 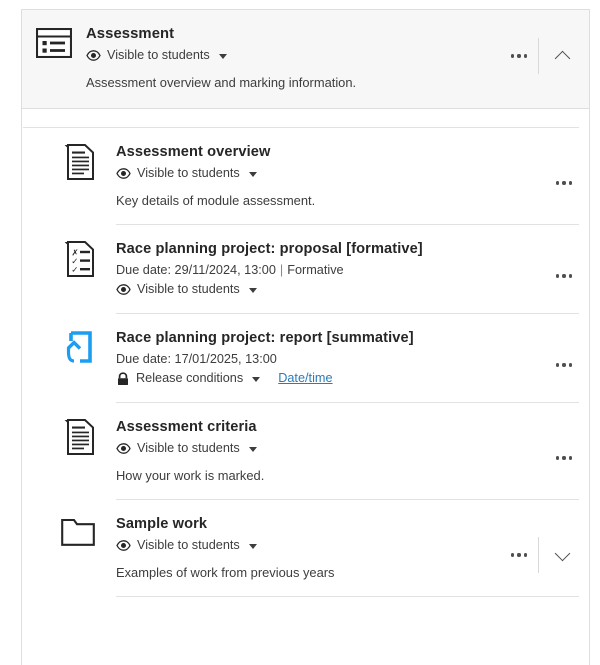 What do you see at coordinates (310, 524) in the screenshot?
I see `list-item-title: Sample work` at bounding box center [310, 524].